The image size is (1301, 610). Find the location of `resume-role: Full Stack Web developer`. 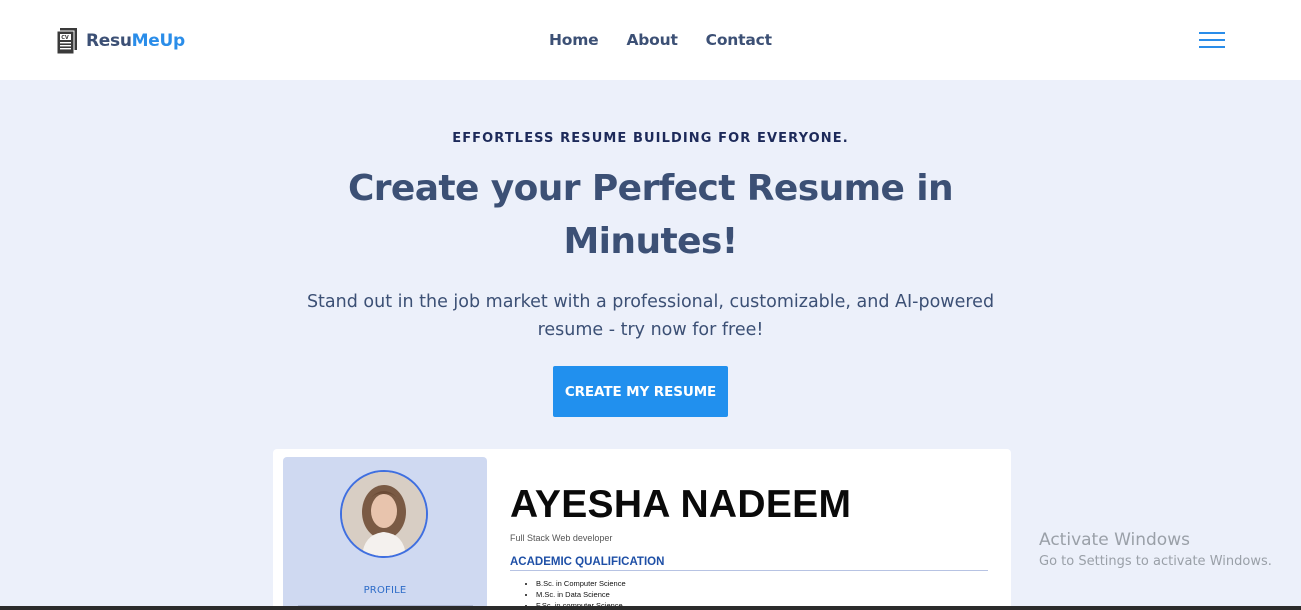

resume-role: Full Stack Web developer is located at coordinates (561, 538).